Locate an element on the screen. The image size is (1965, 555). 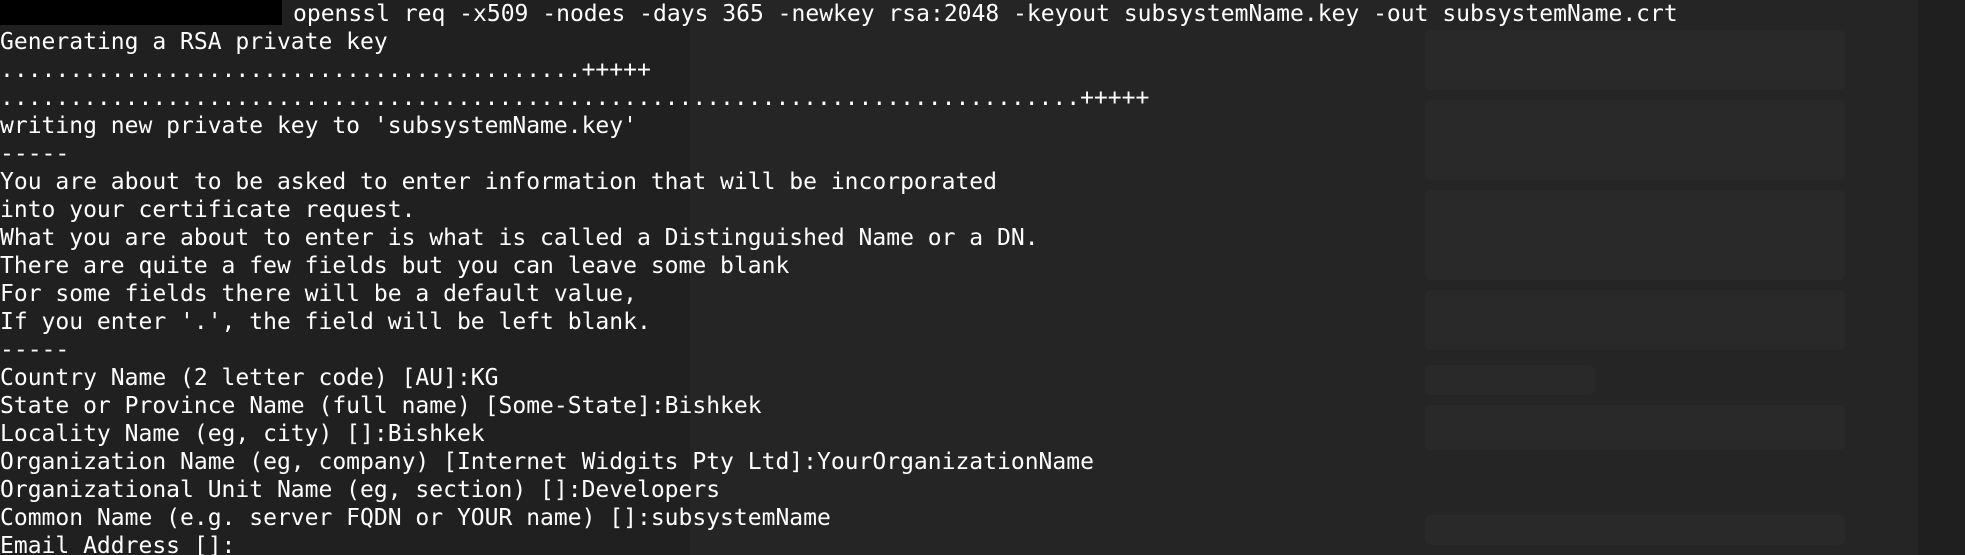
command-row is located at coordinates (574, 14).